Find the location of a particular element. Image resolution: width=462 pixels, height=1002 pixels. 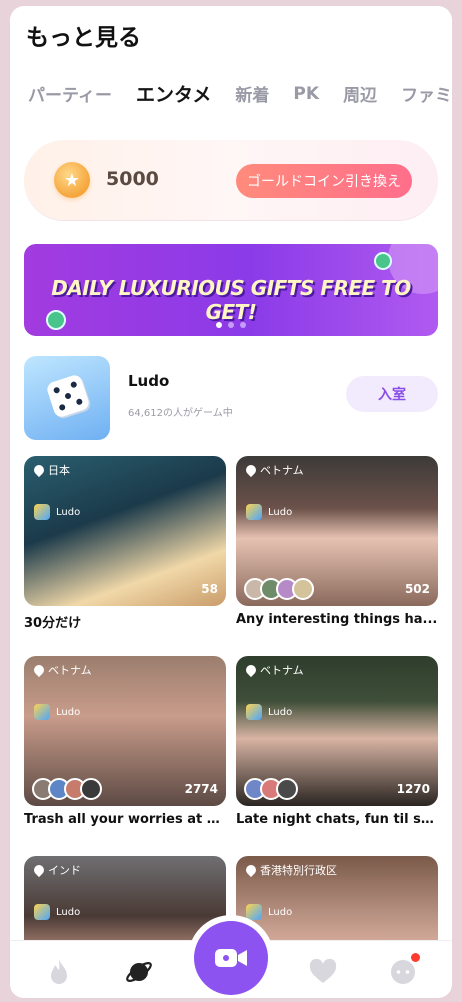

nav-home is located at coordinates (59, 972).